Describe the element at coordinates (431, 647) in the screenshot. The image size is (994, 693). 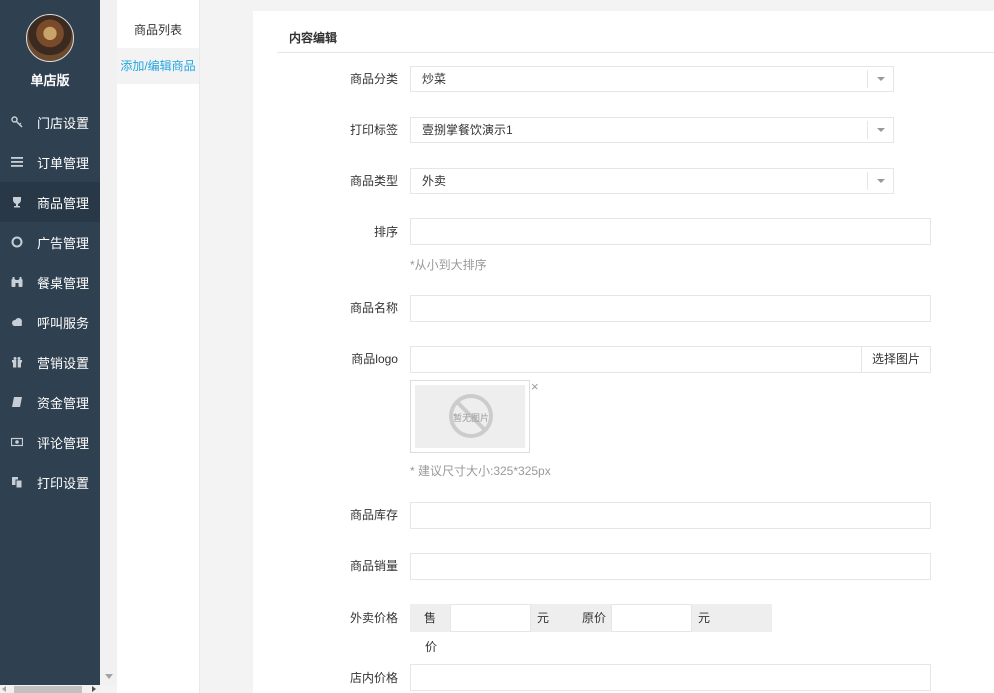
I see `sale-price-addon-wrap: 价` at that location.